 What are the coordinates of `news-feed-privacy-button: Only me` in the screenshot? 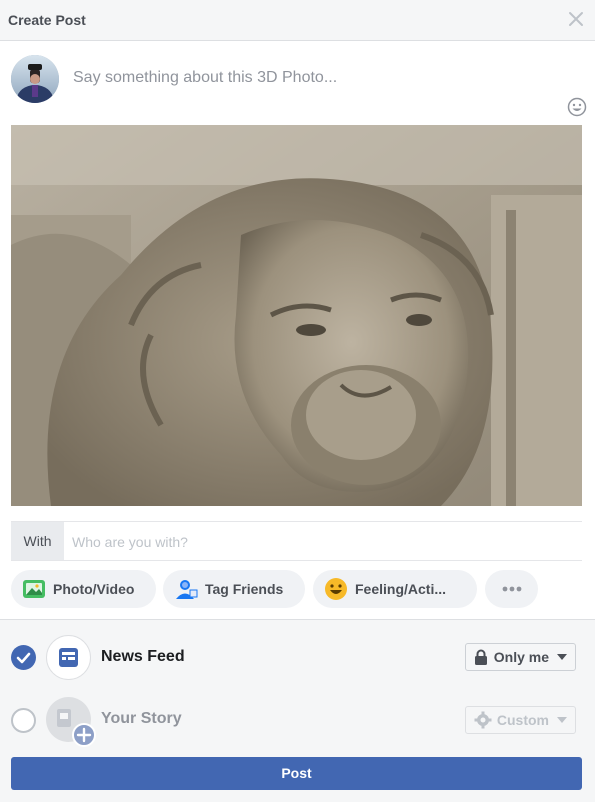 It's located at (520, 657).